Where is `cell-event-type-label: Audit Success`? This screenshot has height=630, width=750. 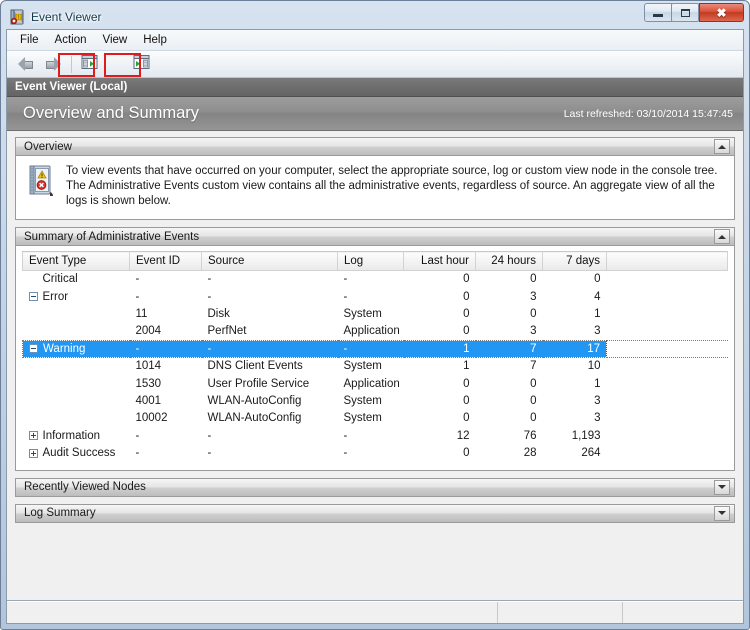
cell-event-type-label: Audit Success is located at coordinates (79, 453).